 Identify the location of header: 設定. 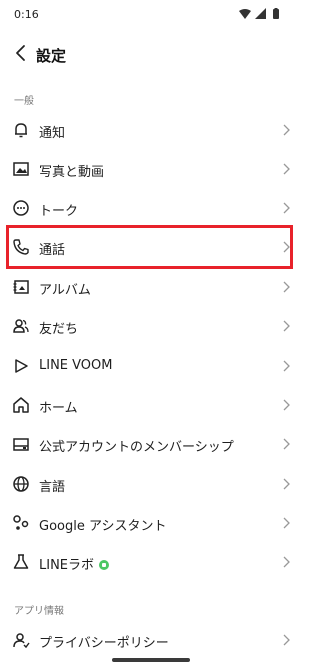
(150, 54).